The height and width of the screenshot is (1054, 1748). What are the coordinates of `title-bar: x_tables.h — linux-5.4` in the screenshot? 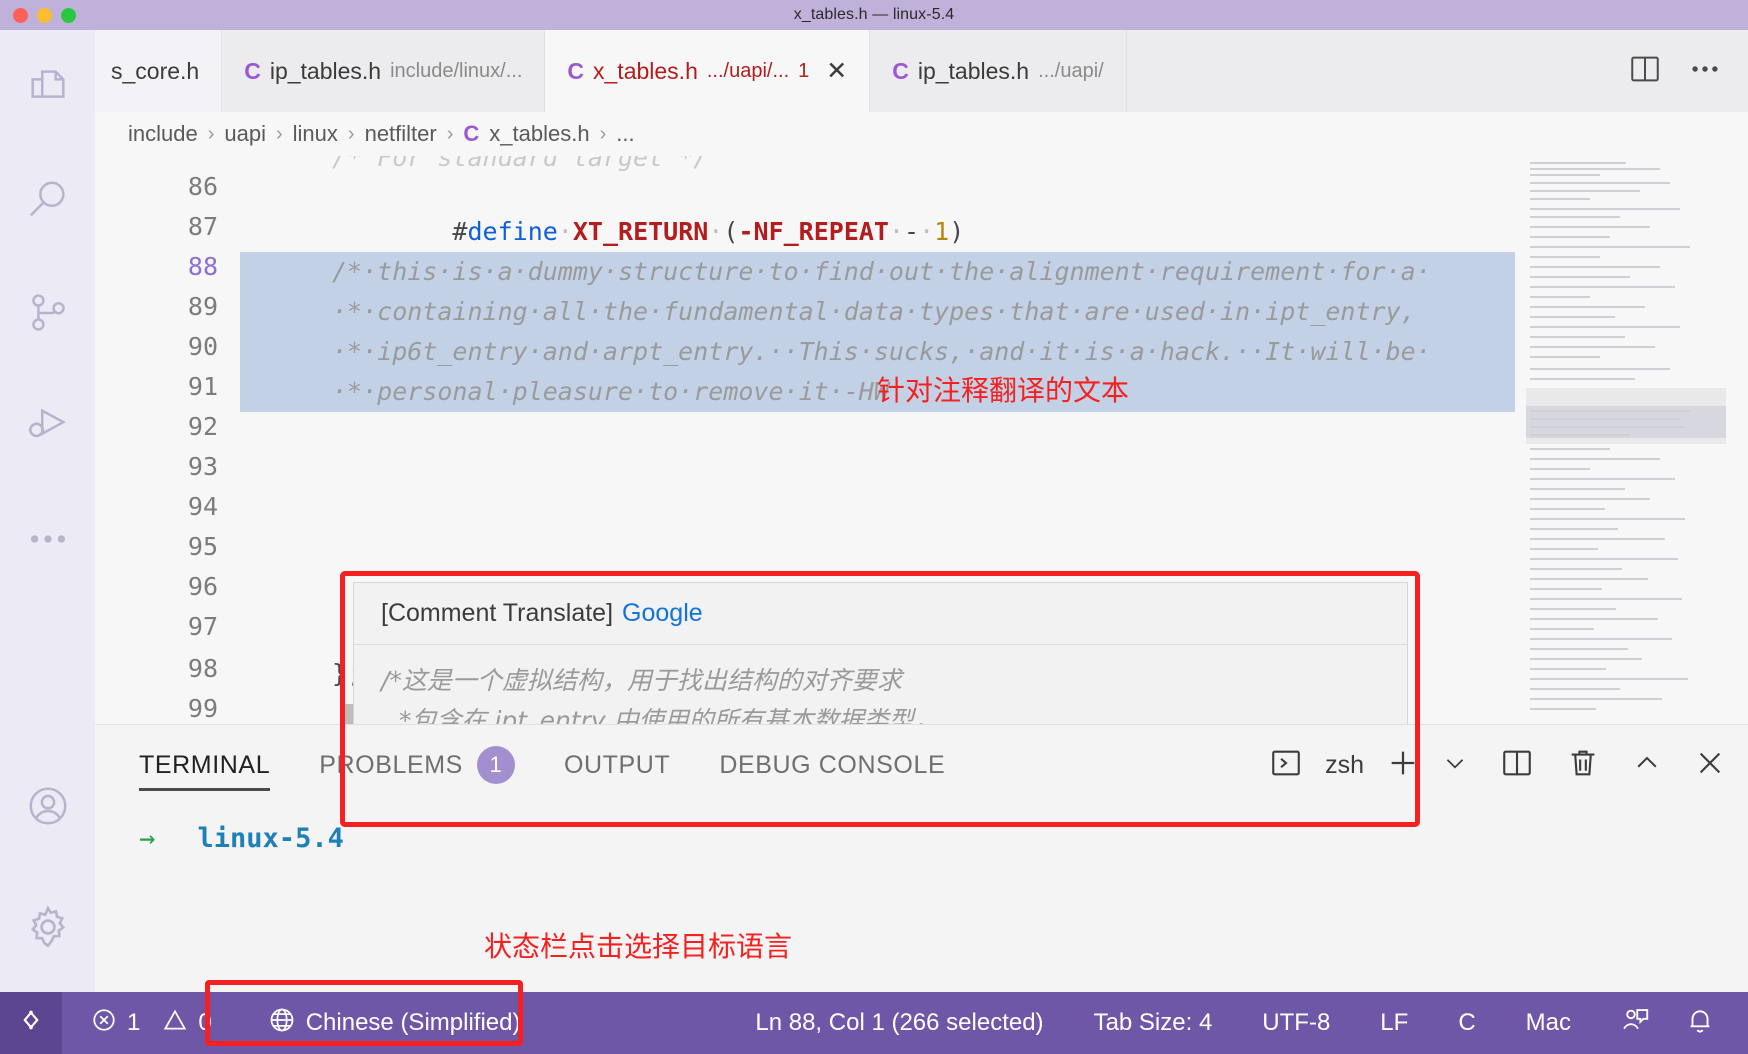 It's located at (874, 15).